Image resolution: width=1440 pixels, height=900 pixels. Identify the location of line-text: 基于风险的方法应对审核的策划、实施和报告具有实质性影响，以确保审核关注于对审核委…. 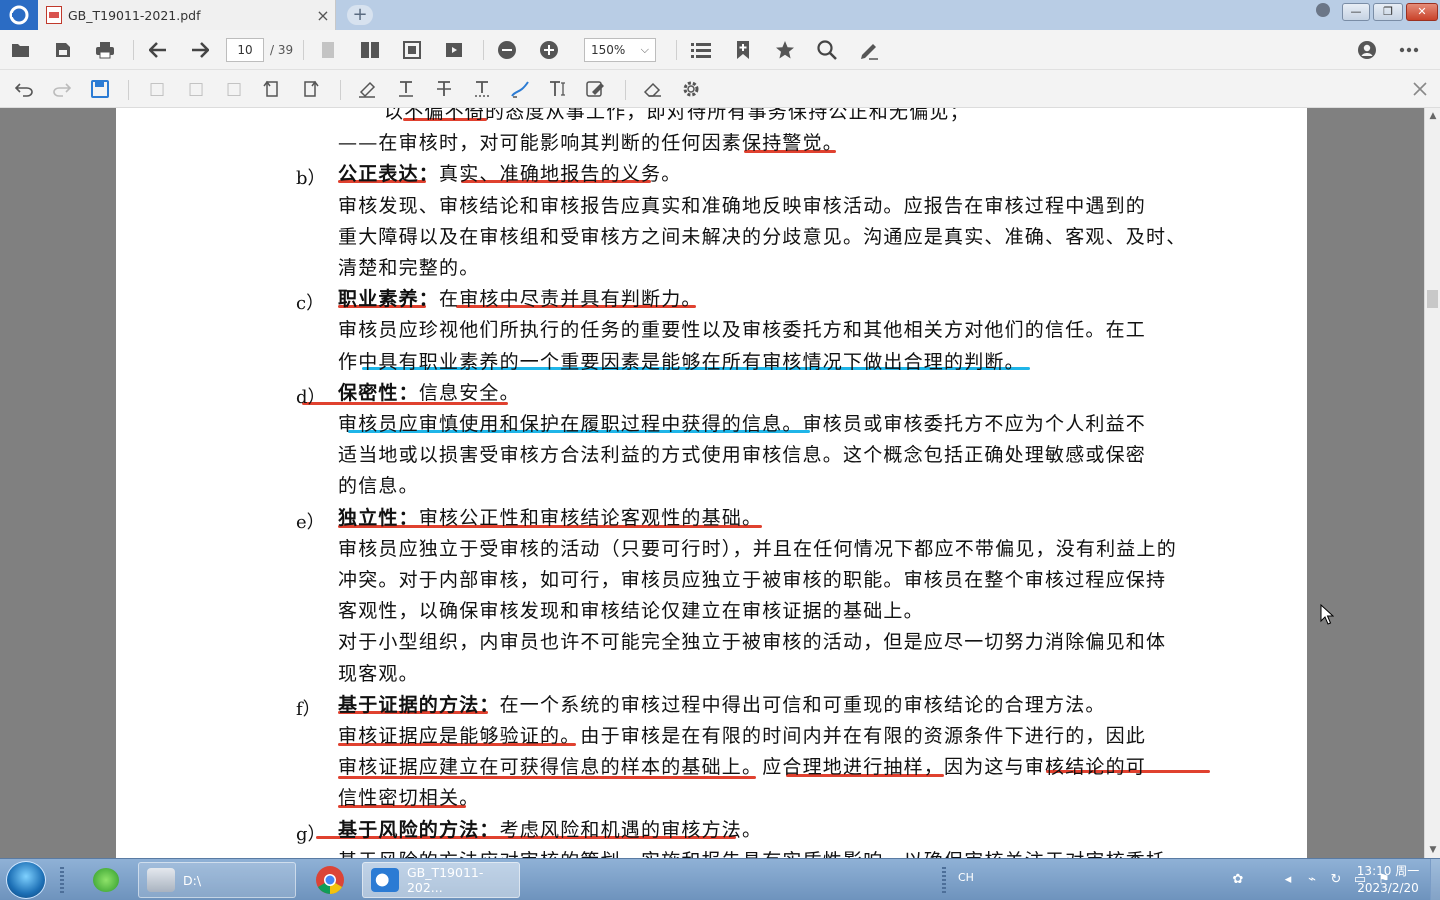
(752, 854).